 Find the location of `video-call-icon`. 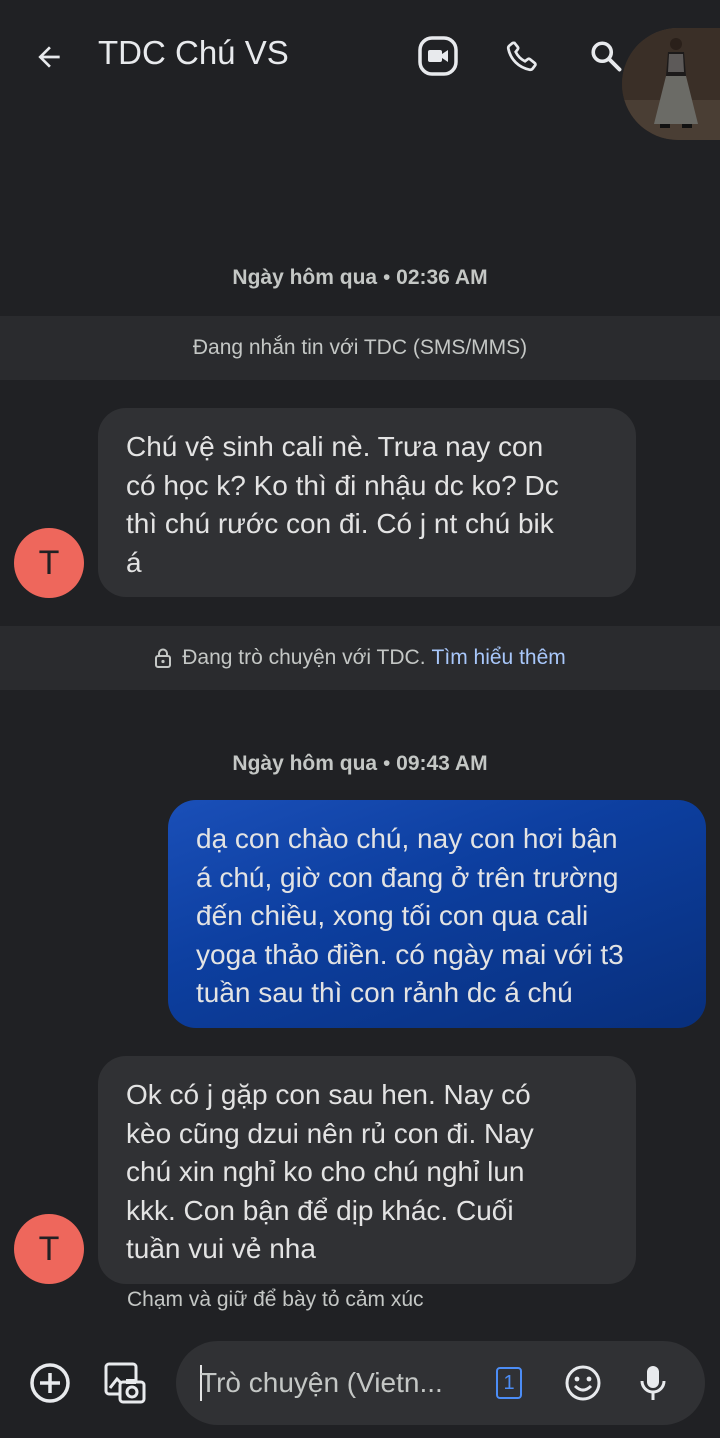

video-call-icon is located at coordinates (438, 56).